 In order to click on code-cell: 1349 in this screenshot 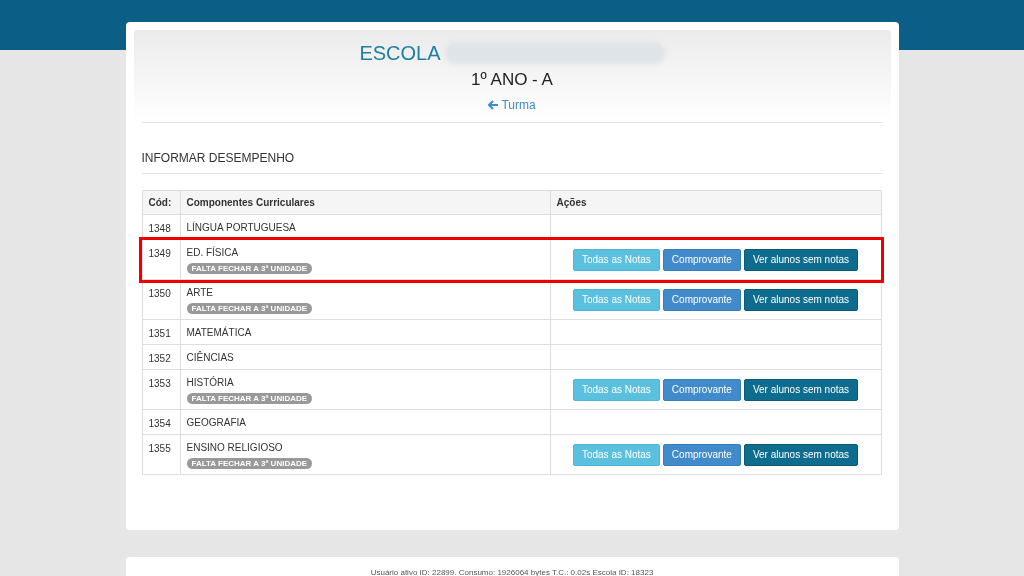, I will do `click(161, 259)`.